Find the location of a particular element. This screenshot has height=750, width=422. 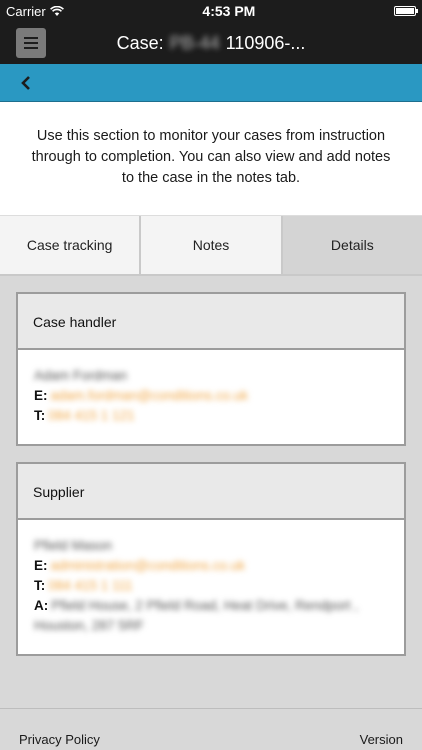

menu-button is located at coordinates (31, 43).